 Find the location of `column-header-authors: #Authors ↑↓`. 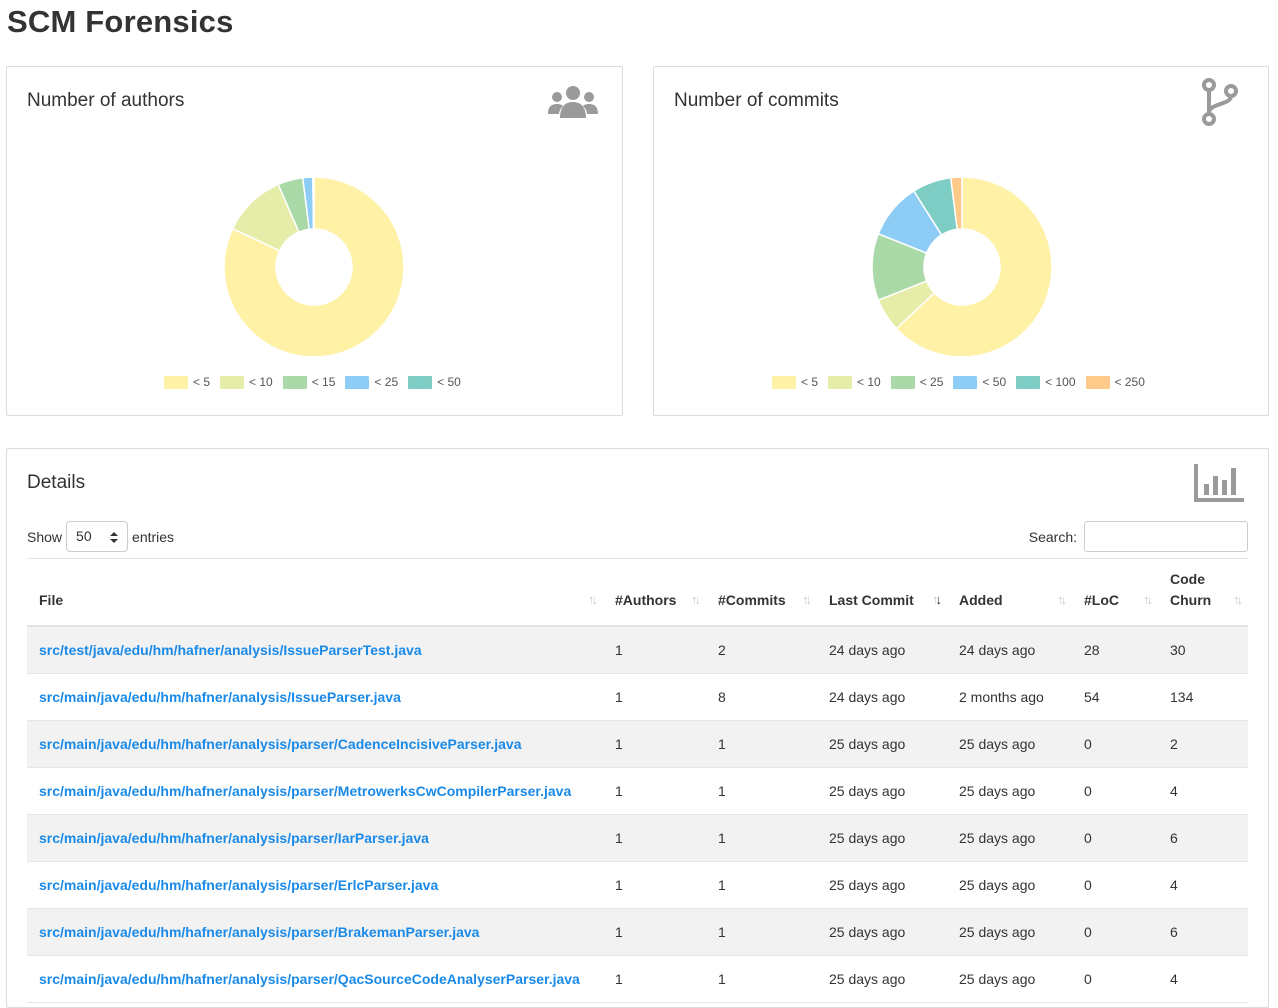

column-header-authors: #Authors ↑↓ is located at coordinates (654, 594).